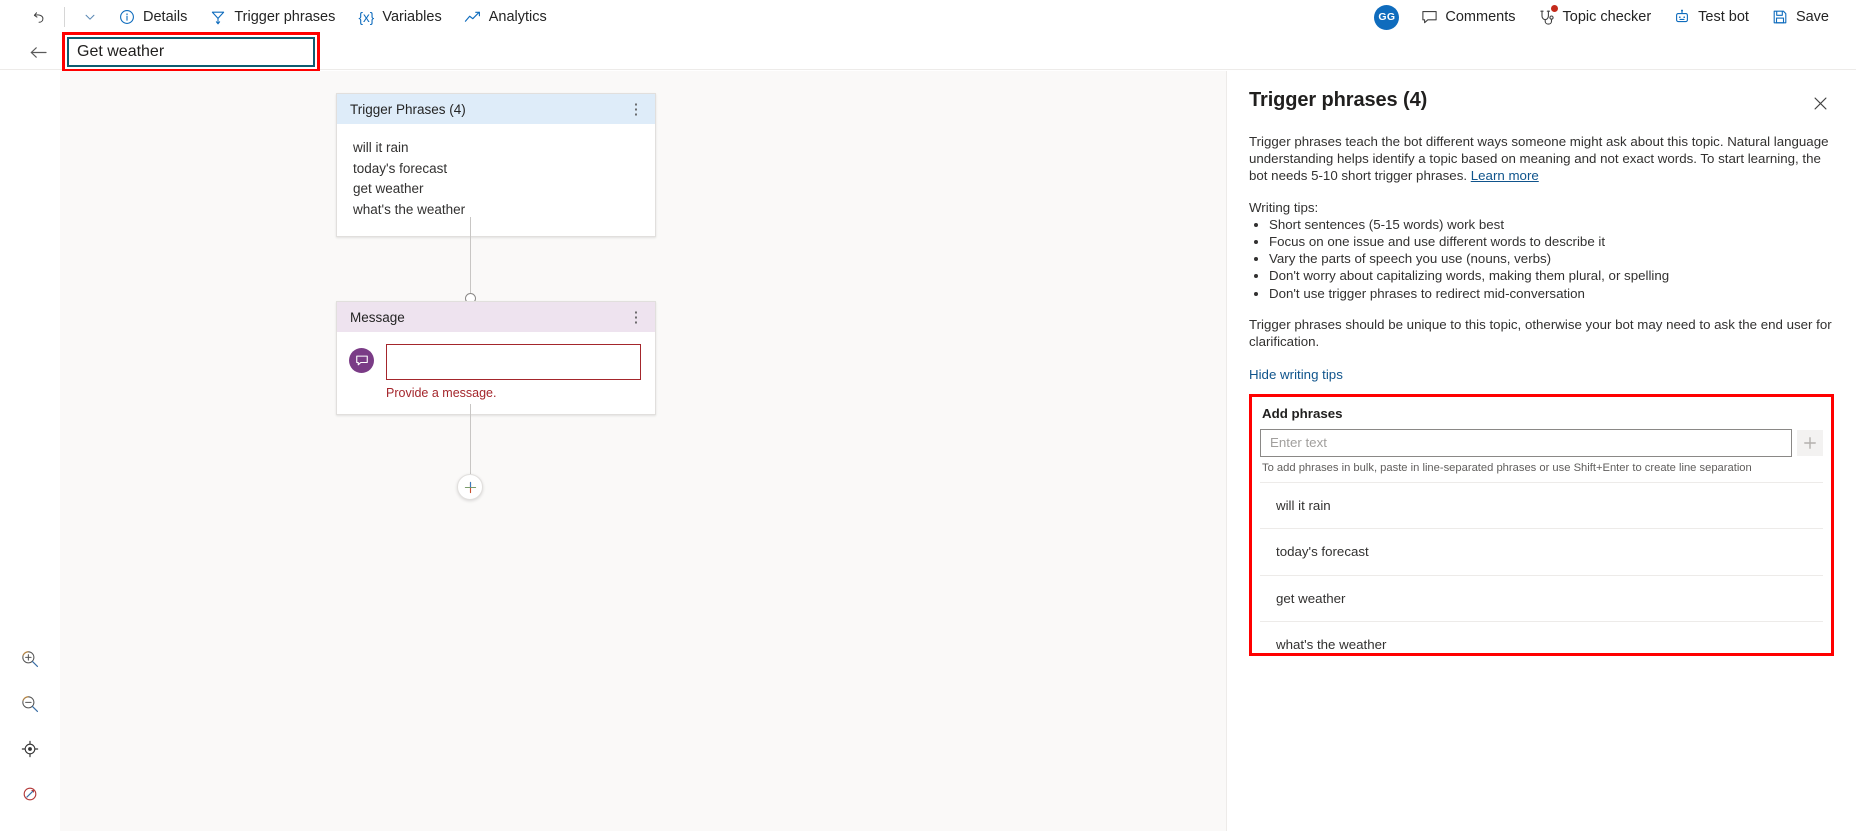  What do you see at coordinates (517, 17) in the screenshot?
I see `command-analytics-label: Analytics` at bounding box center [517, 17].